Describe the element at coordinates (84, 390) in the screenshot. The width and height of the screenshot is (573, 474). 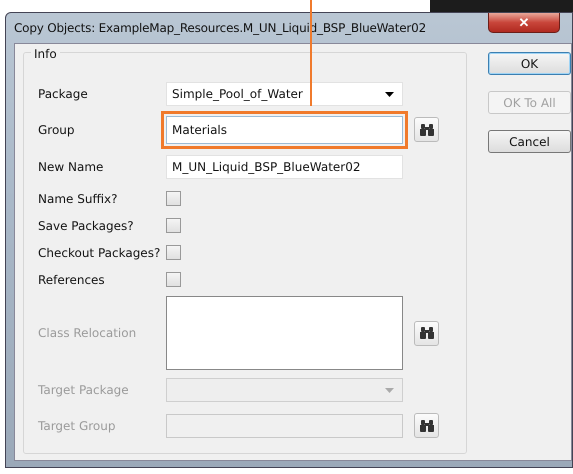
I see `field-label: Target Package` at that location.